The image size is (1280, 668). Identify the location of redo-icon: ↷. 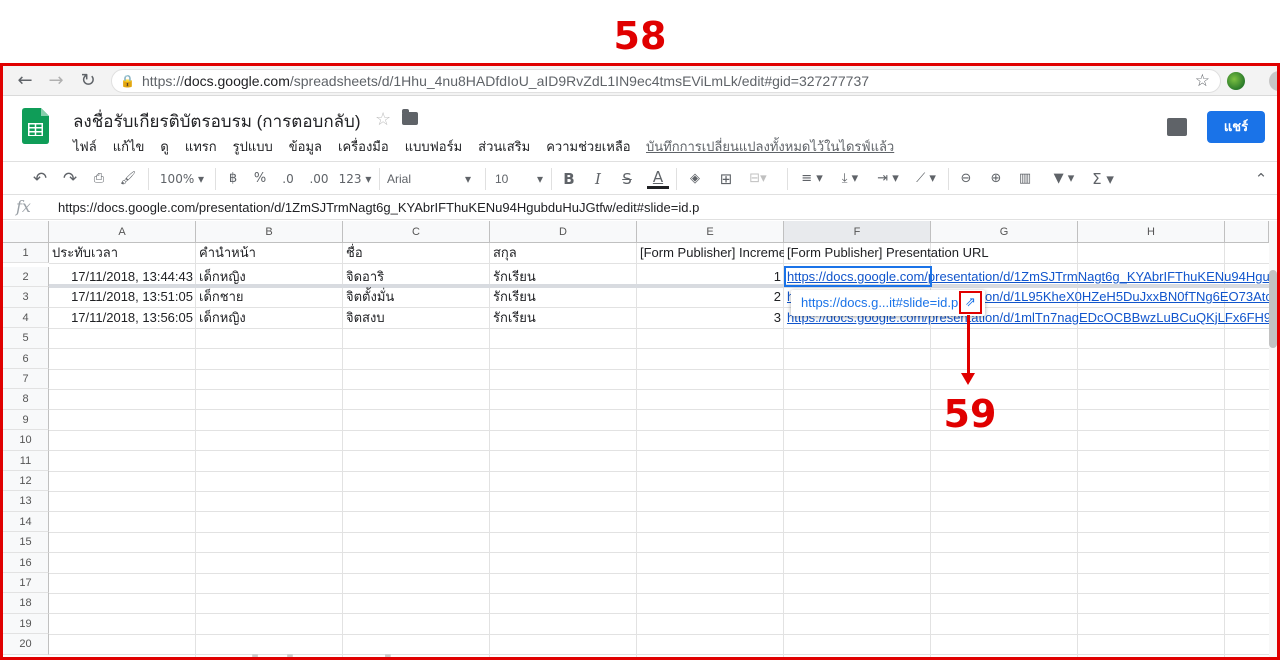
(70, 179).